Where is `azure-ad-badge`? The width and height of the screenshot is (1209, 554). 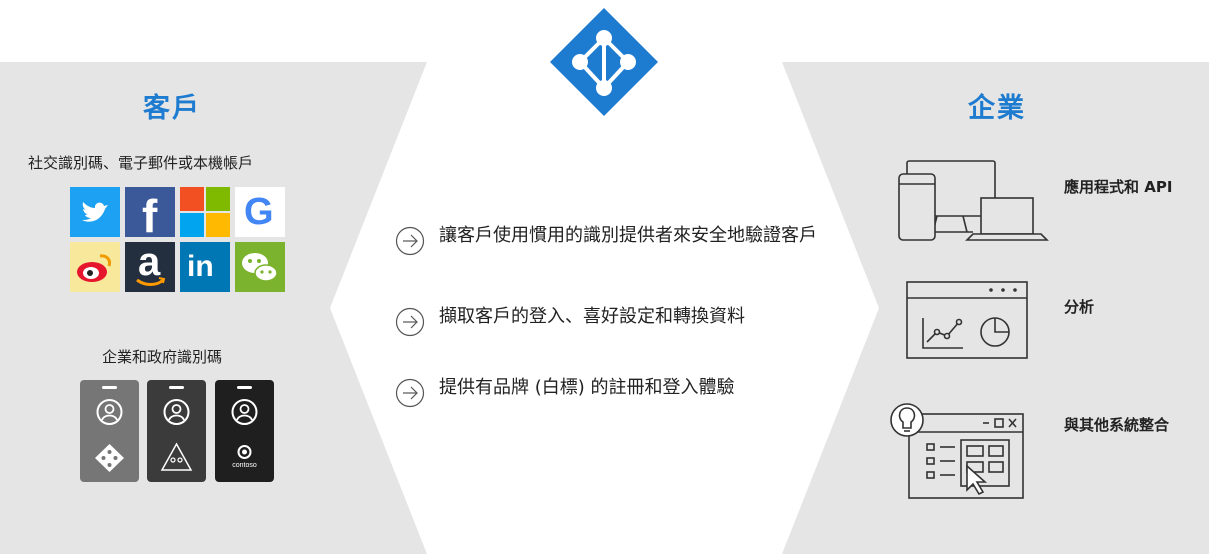
azure-ad-badge is located at coordinates (109, 431).